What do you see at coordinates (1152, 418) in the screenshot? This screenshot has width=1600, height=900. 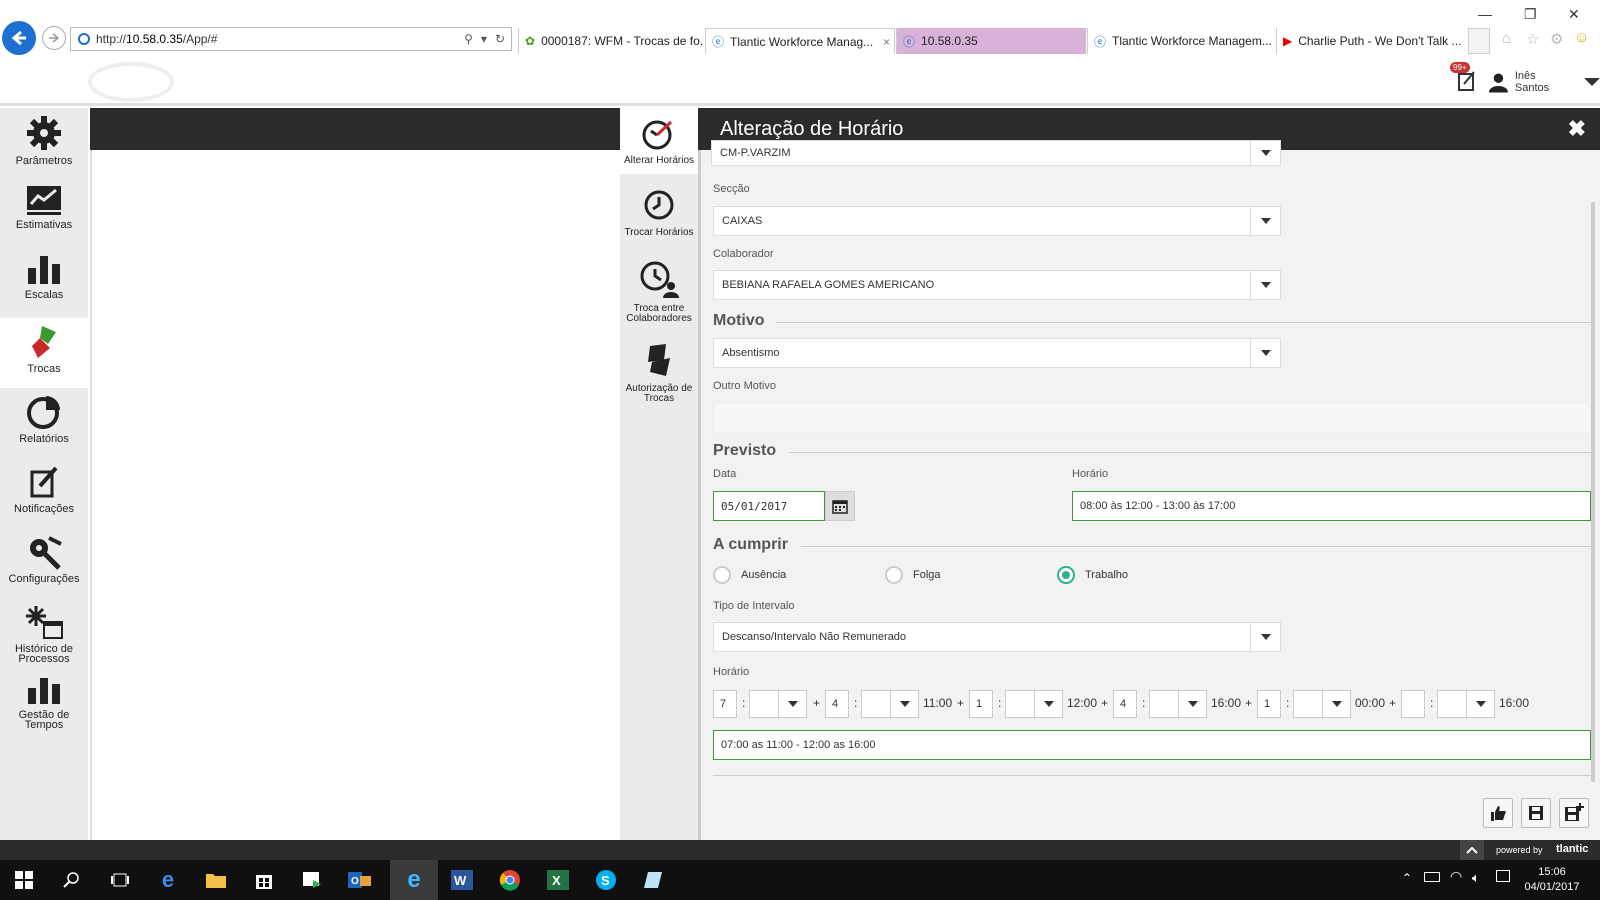 I see `outro-motivo-input` at bounding box center [1152, 418].